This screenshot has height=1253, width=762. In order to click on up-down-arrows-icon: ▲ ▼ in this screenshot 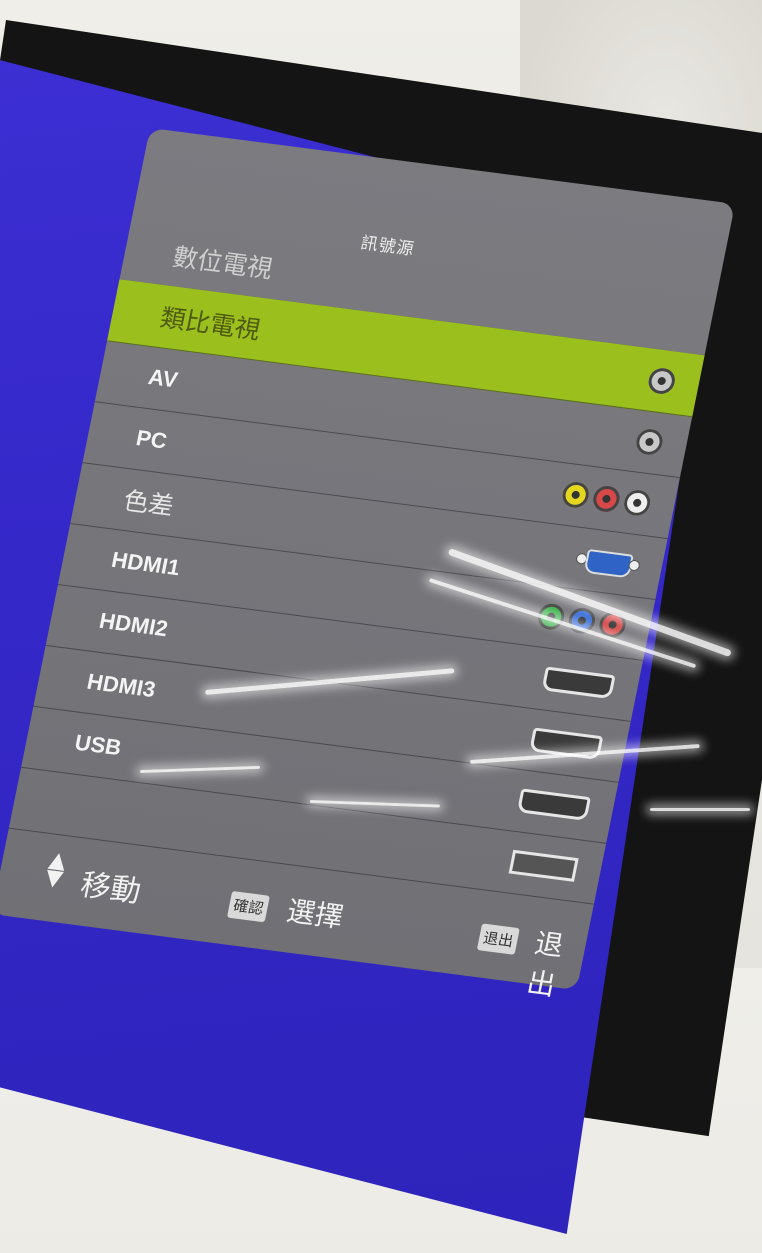, I will do `click(56, 869)`.